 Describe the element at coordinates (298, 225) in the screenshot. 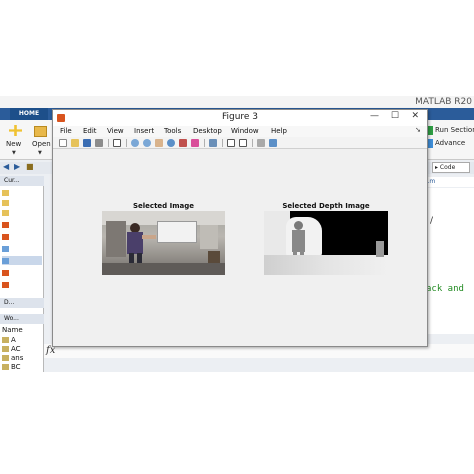

I see `depth-person-head` at that location.